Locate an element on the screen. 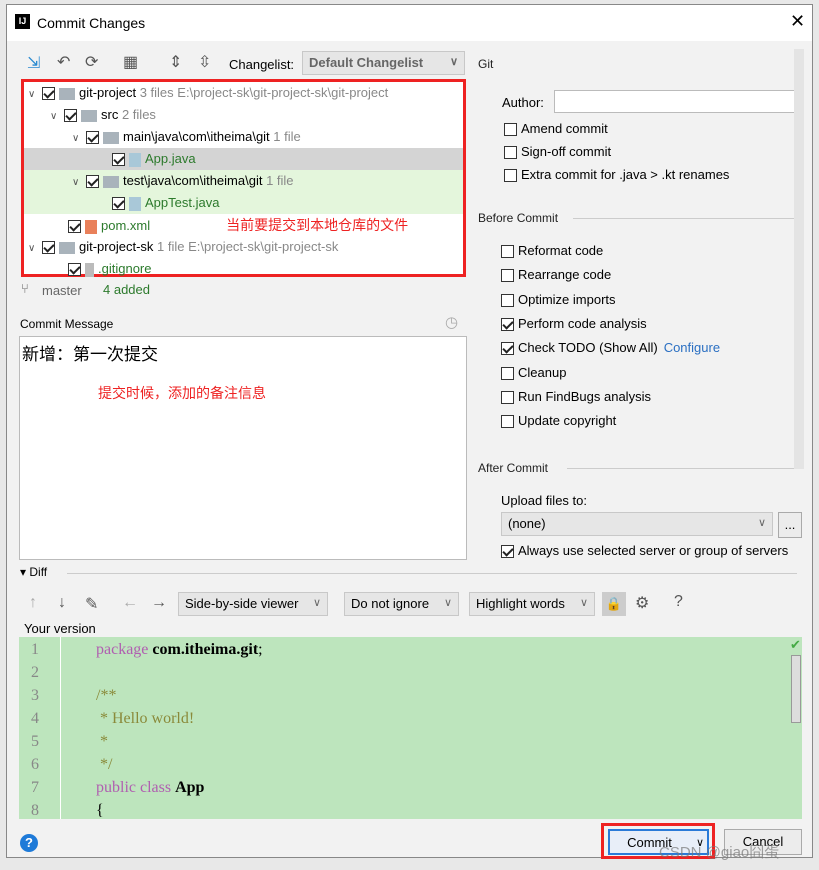 The height and width of the screenshot is (870, 819). diff-help-icon: ? is located at coordinates (678, 602).